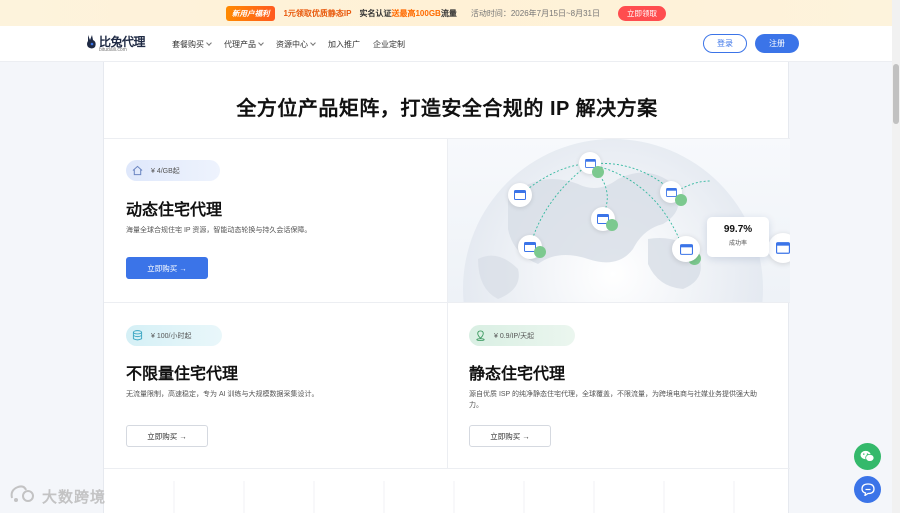 The image size is (900, 513). Describe the element at coordinates (121, 44) in the screenshot. I see `site-logo: 比兔代理 bitudaili.com` at that location.